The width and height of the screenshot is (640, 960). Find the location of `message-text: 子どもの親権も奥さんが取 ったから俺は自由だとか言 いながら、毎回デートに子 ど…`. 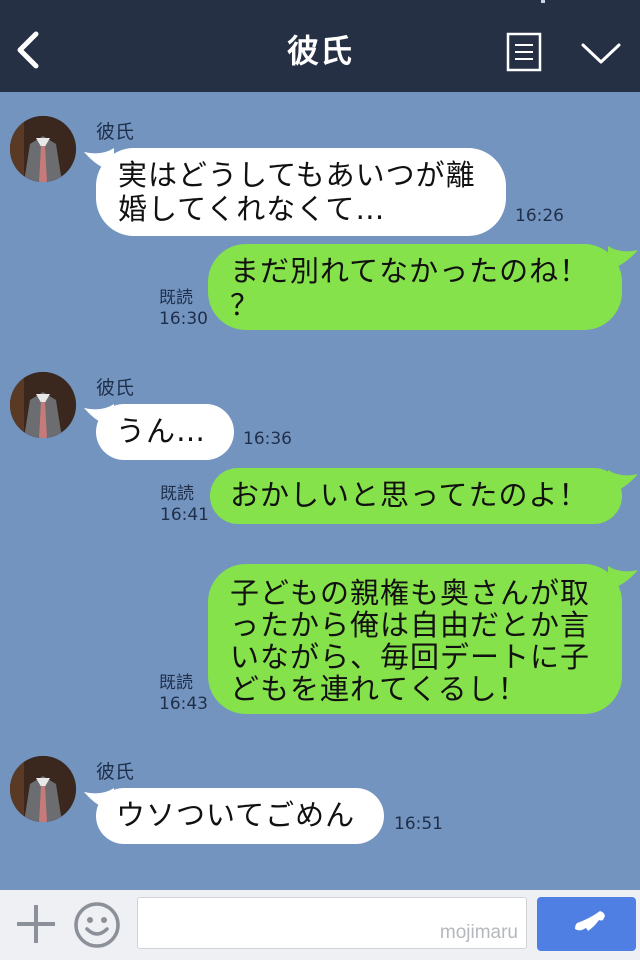

message-text: 子どもの親権も奥さんが取 ったから俺は自由だとか言 いながら、毎回デートに子 ど… is located at coordinates (410, 641).